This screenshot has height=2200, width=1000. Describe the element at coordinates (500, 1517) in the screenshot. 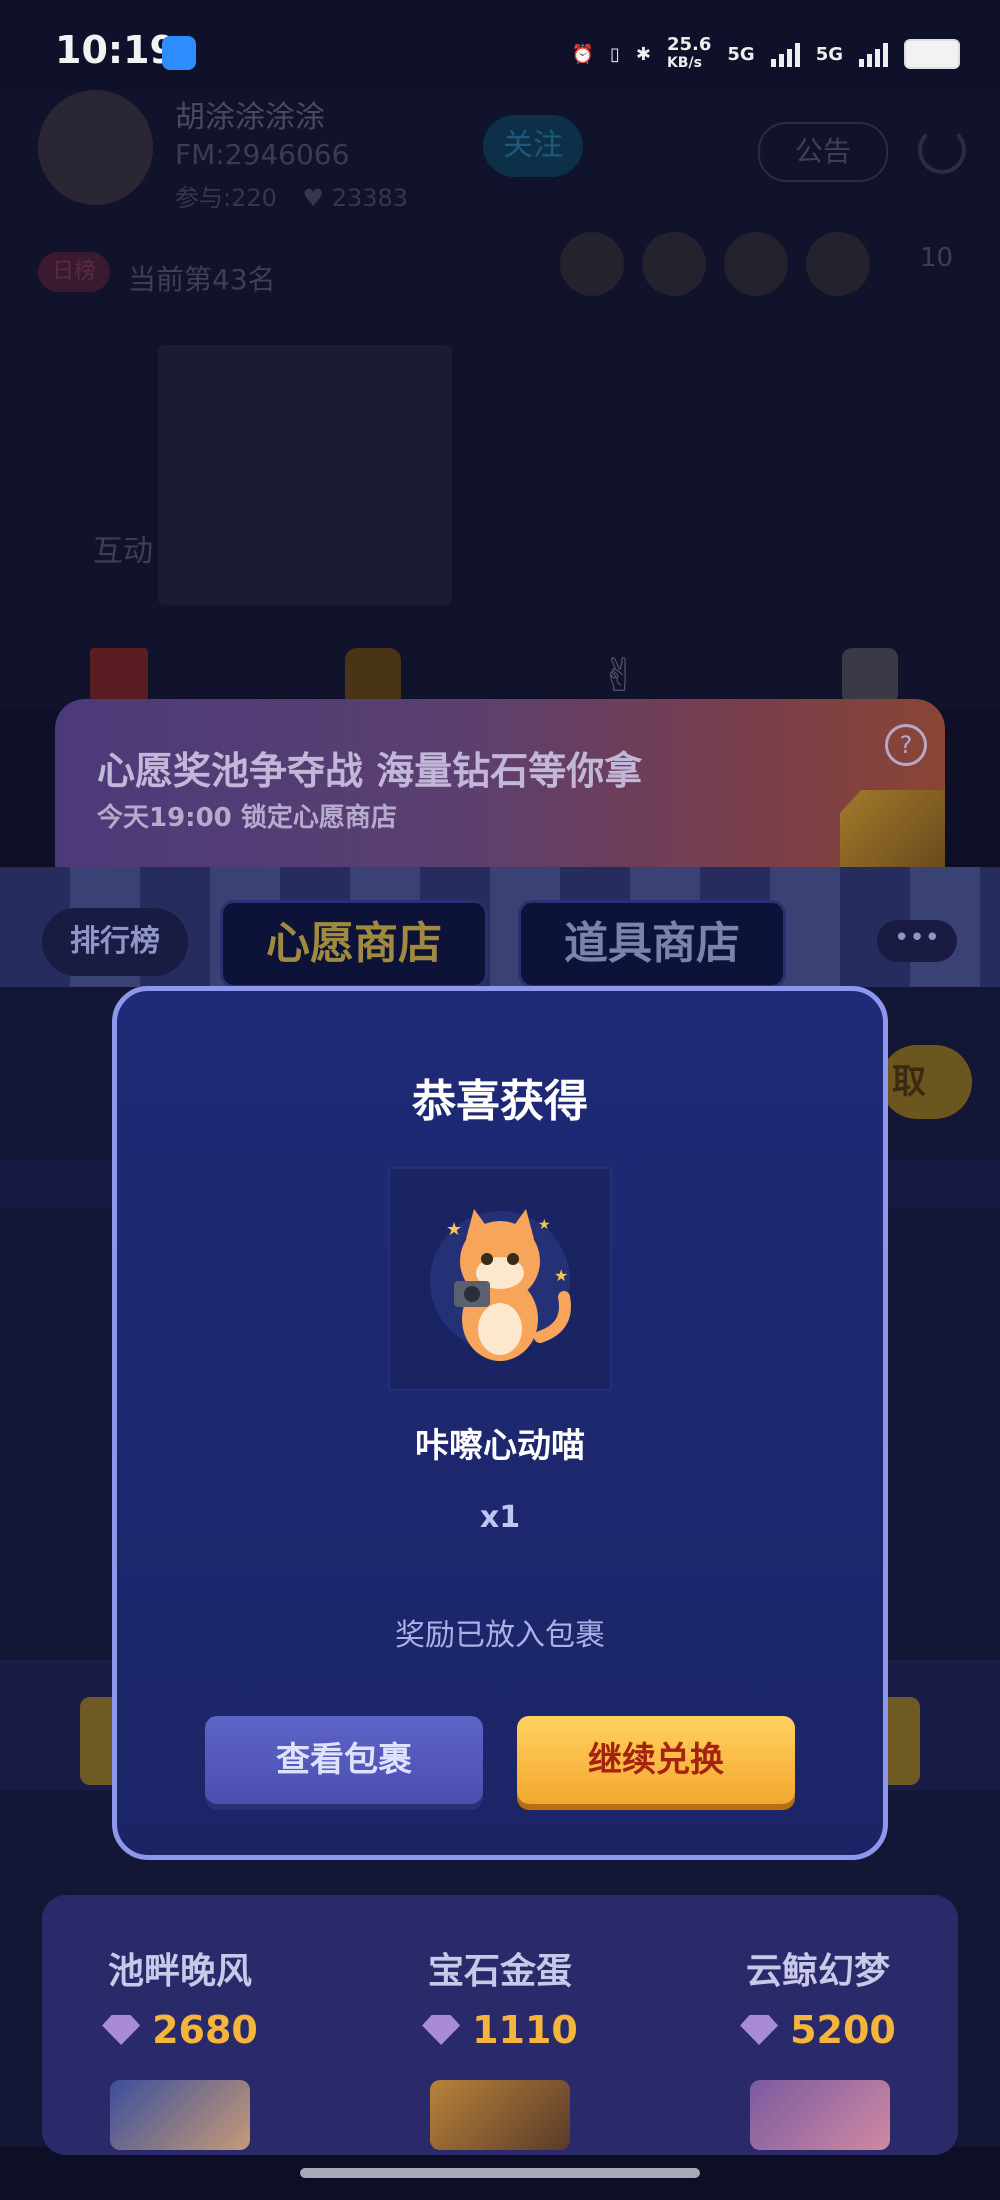

I see `reward-quantity: x1` at that location.